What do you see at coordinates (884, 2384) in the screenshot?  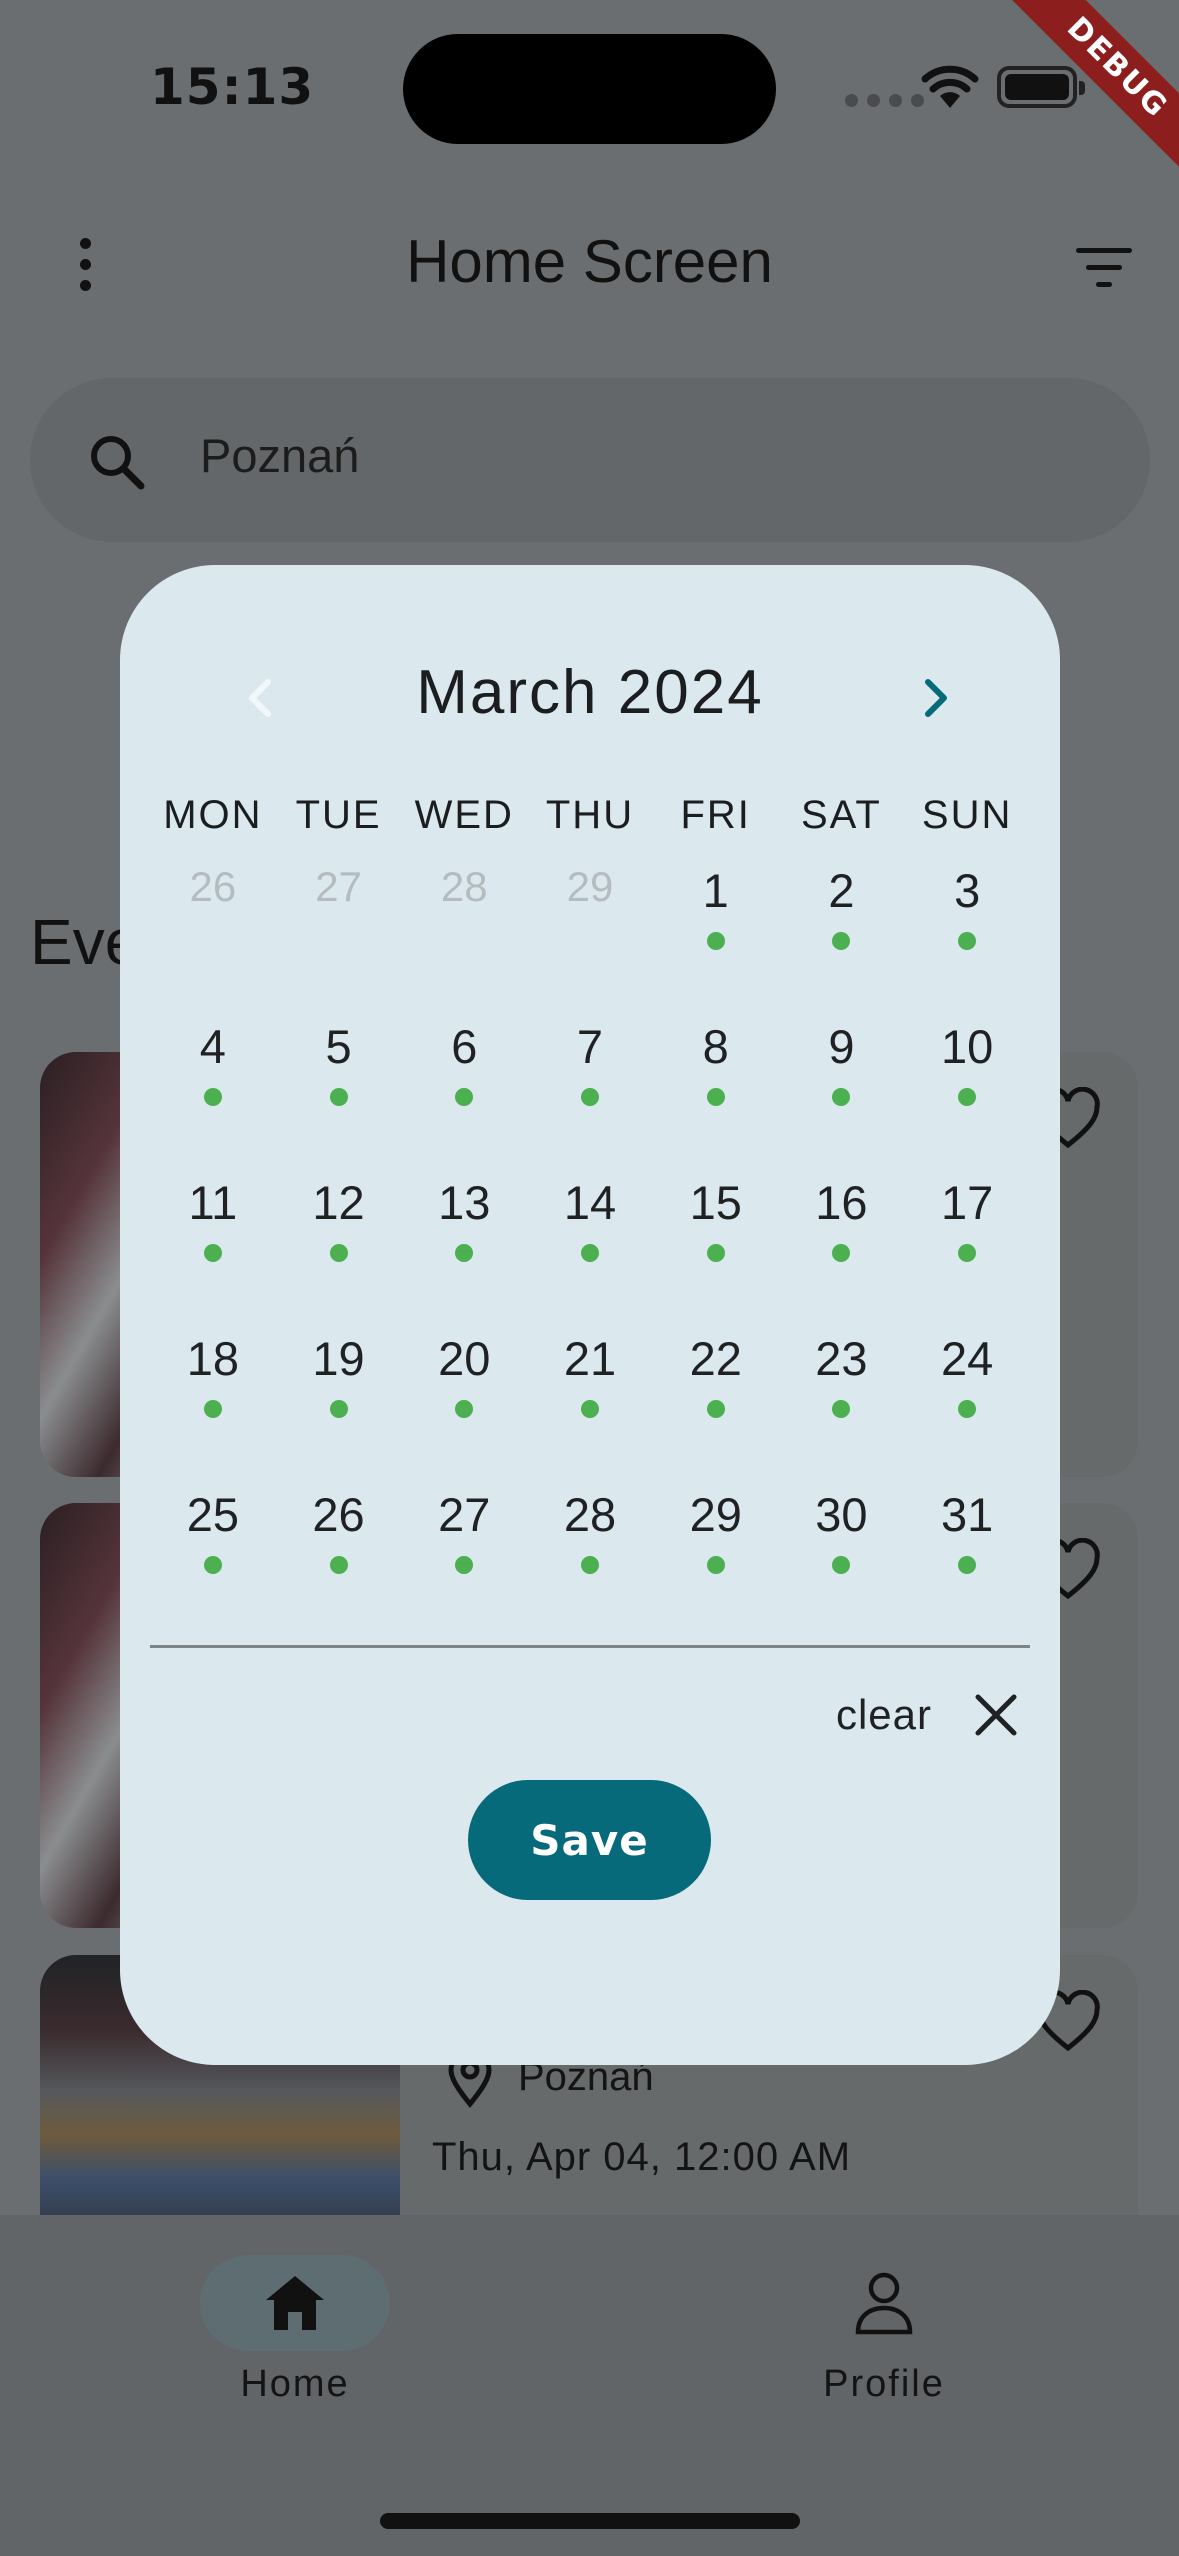 I see `nav-label-profile: Profile` at bounding box center [884, 2384].